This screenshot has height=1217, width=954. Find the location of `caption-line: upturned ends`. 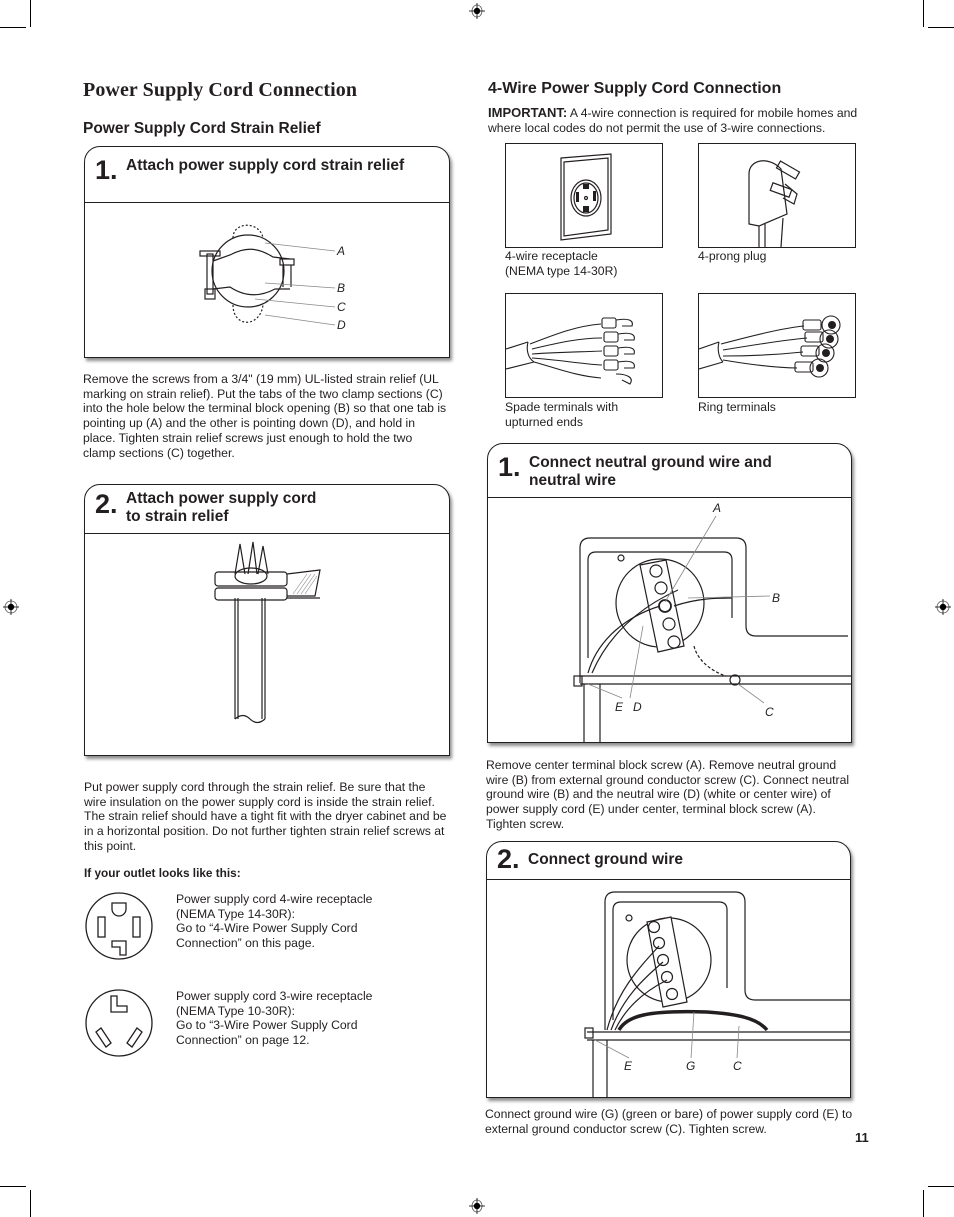

caption-line: upturned ends is located at coordinates (544, 421).